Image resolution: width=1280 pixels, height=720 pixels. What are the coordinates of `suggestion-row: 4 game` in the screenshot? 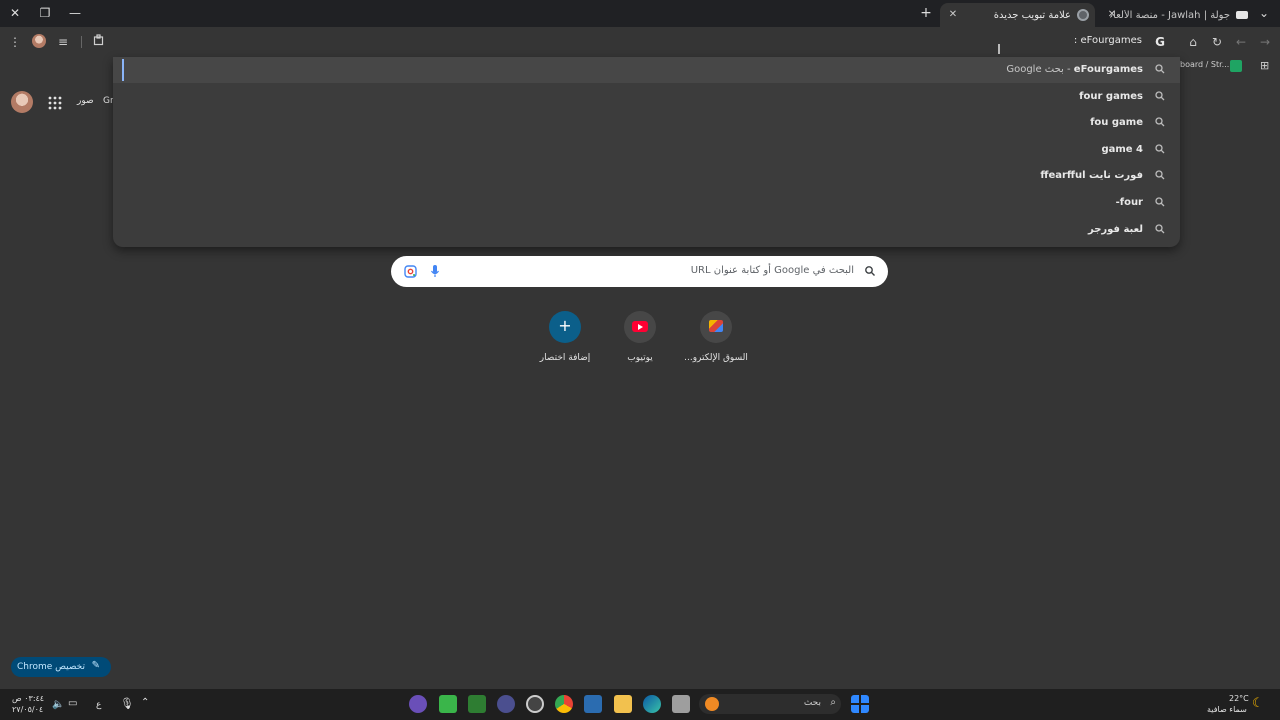 It's located at (646, 150).